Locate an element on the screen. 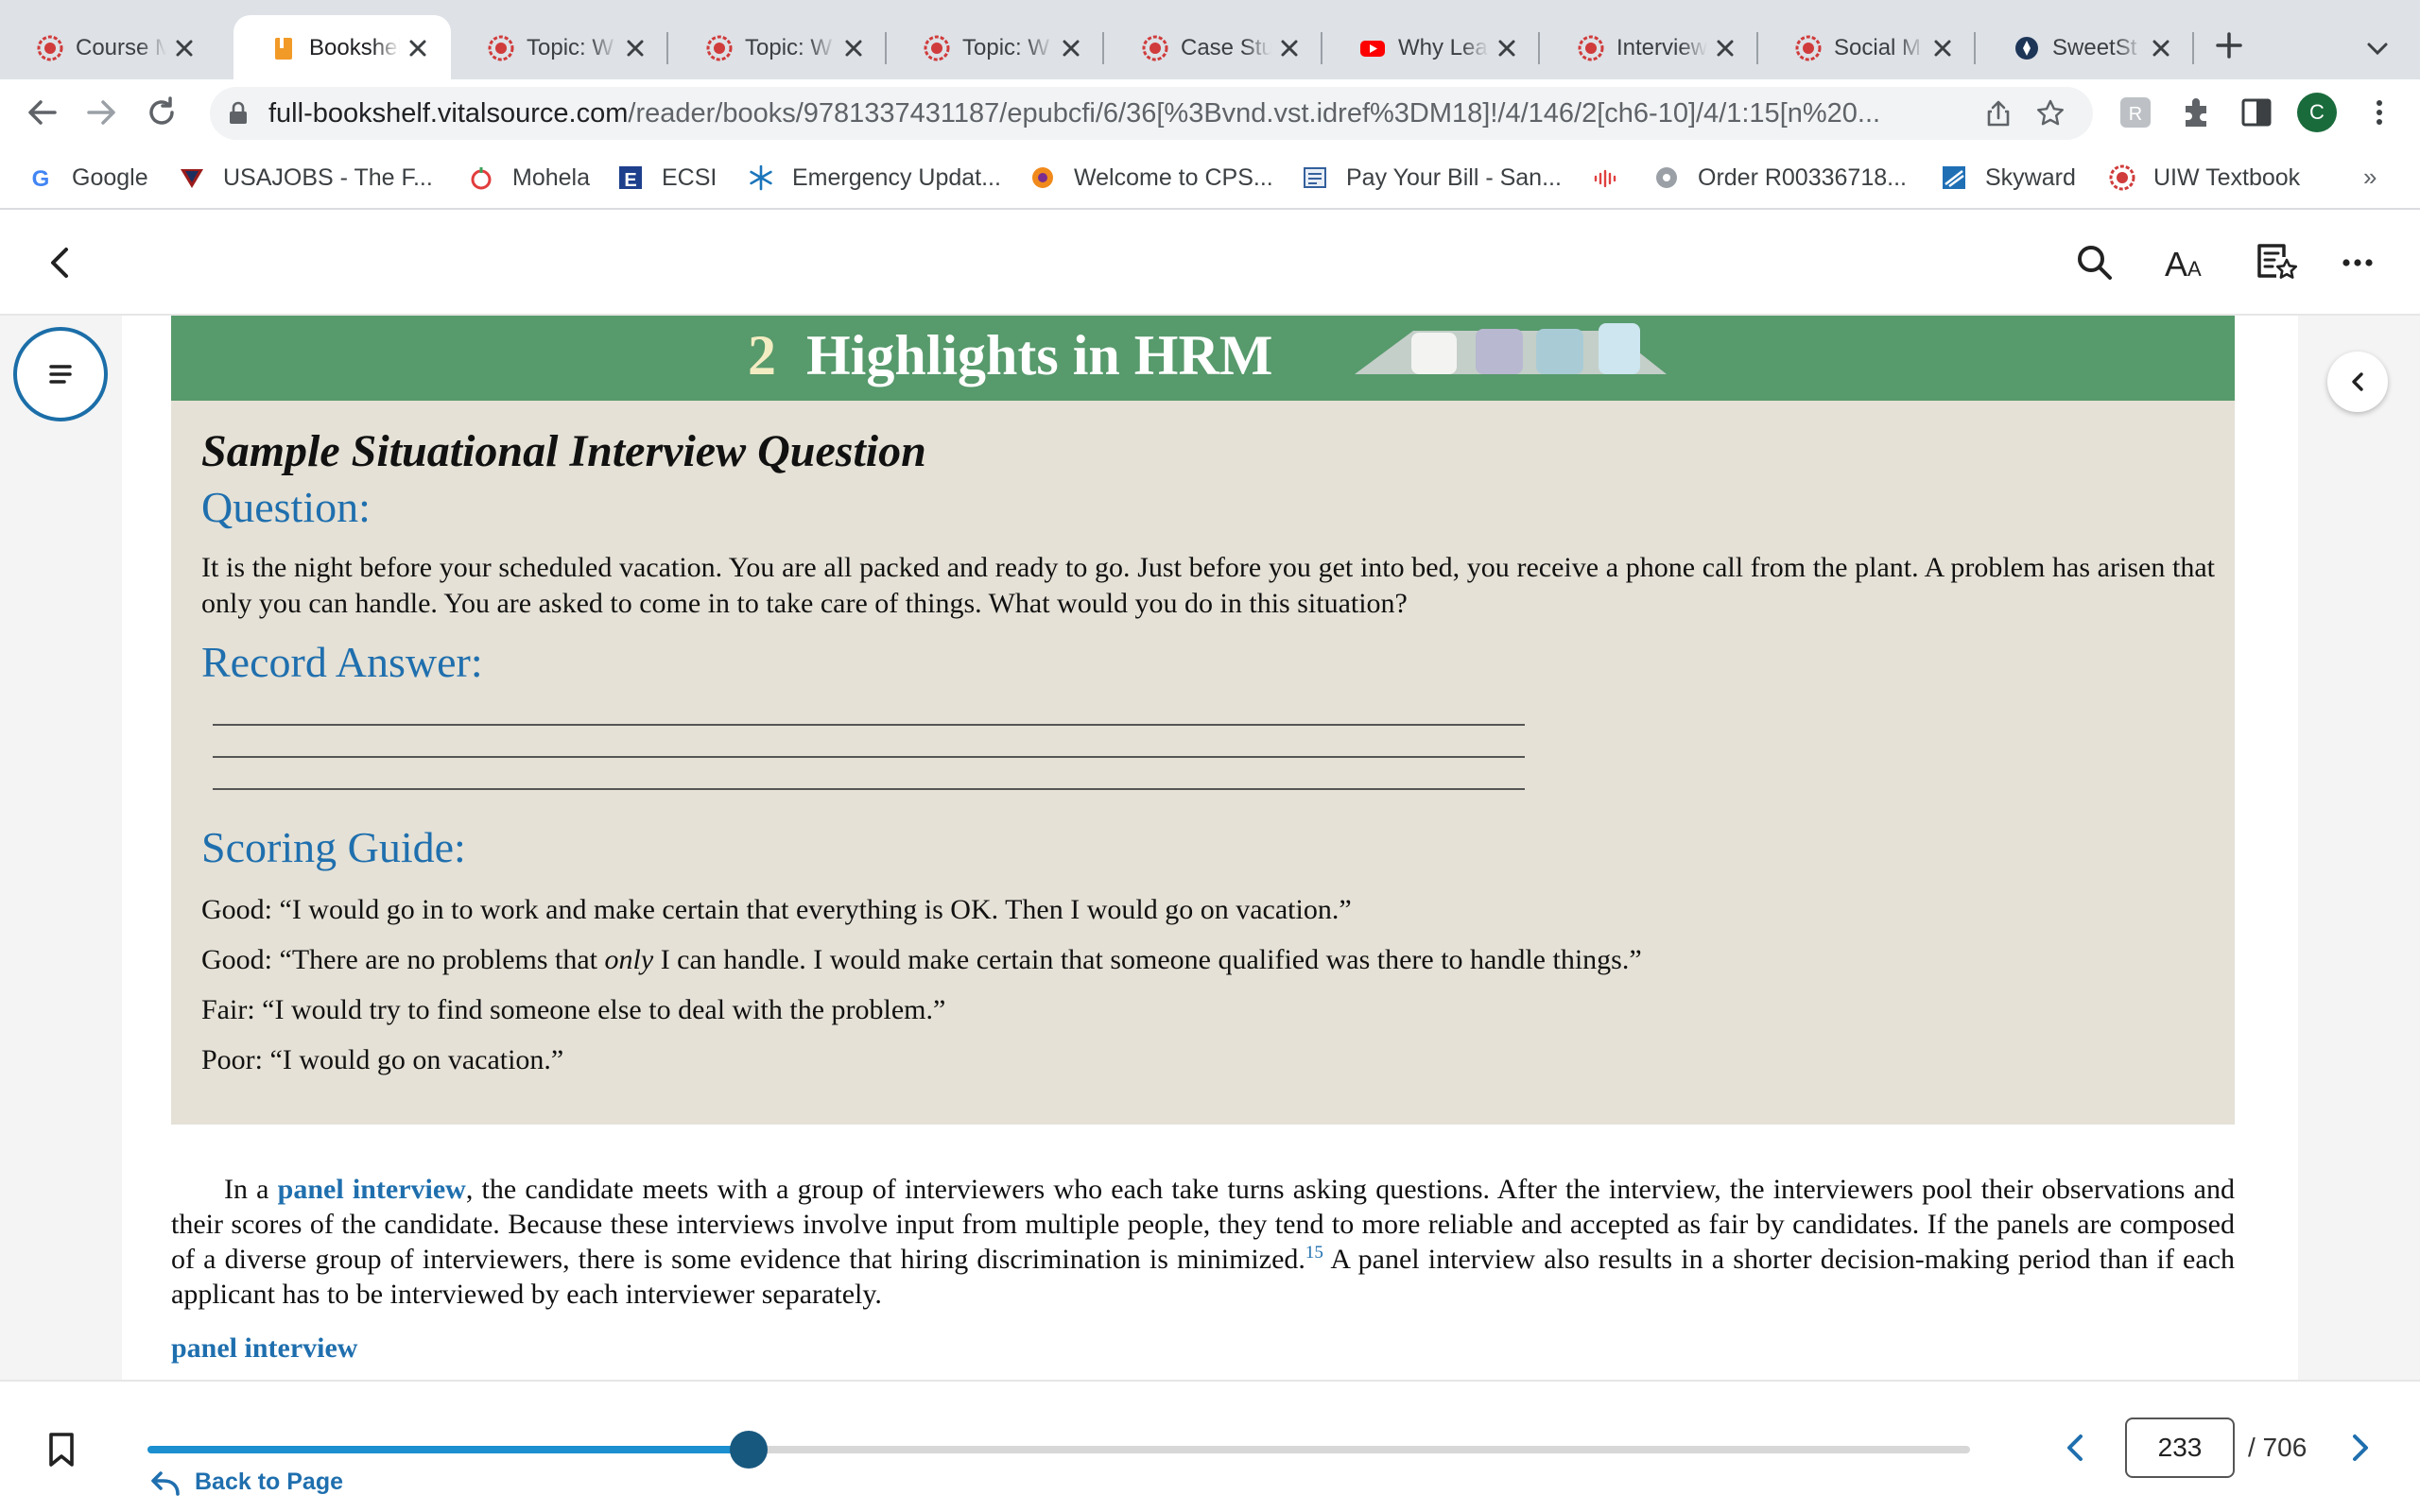  page-slider-thumb is located at coordinates (749, 1450).